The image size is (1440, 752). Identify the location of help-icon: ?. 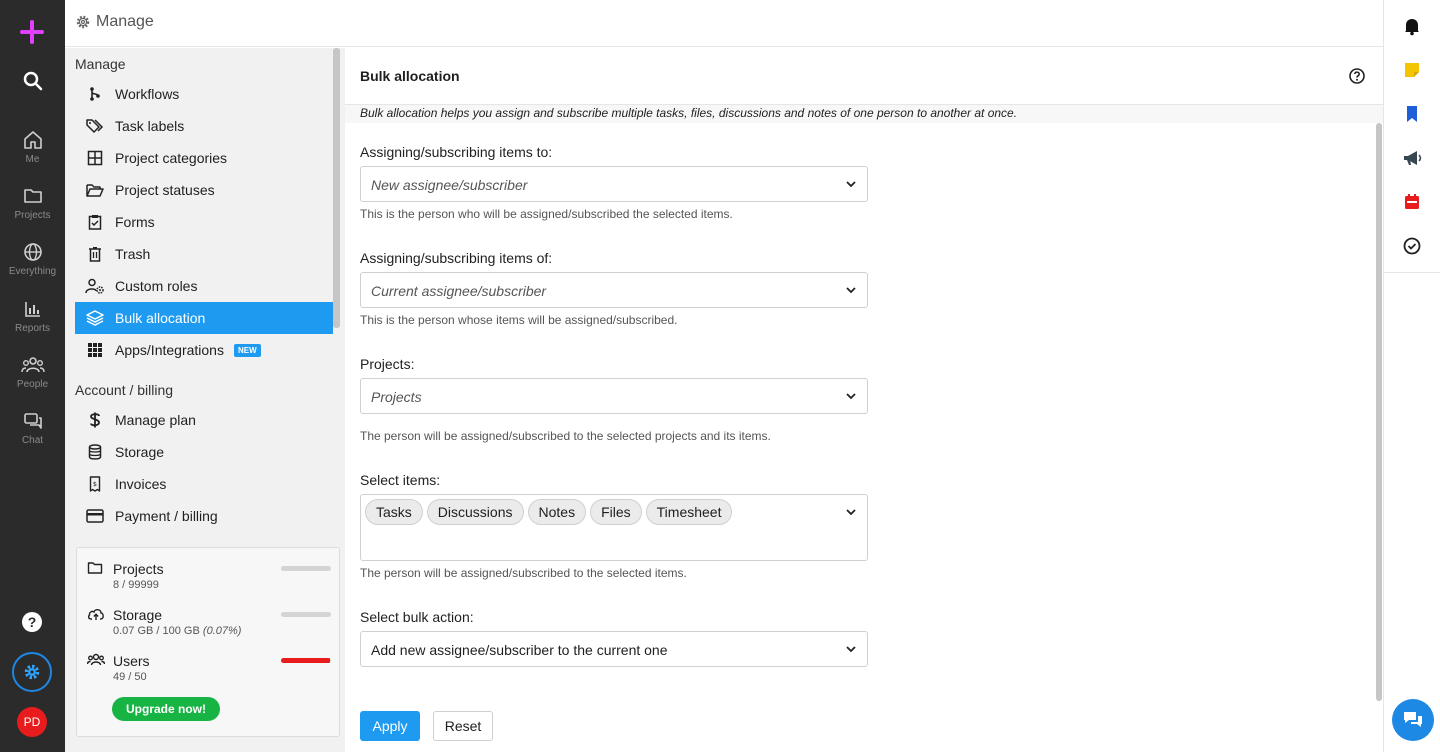
(32, 622).